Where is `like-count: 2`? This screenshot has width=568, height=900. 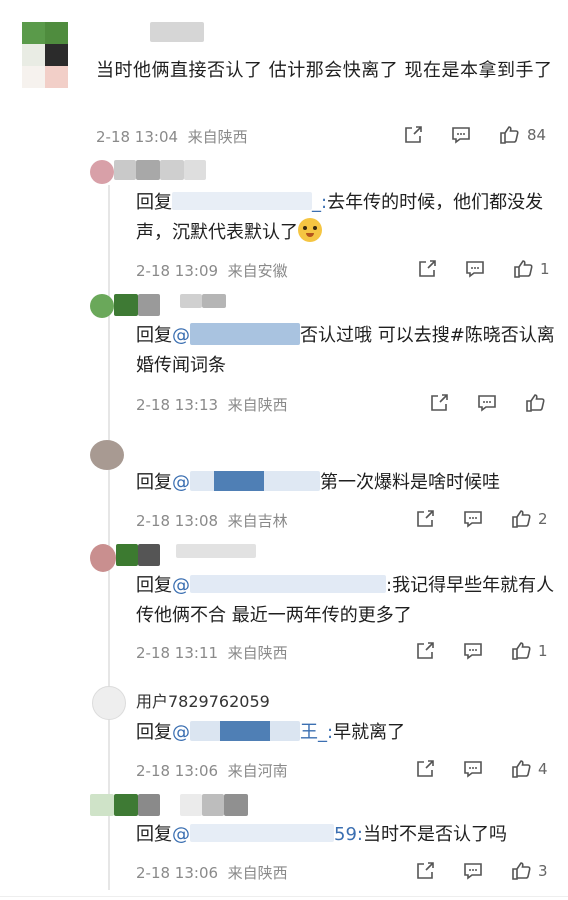 like-count: 2 is located at coordinates (543, 519).